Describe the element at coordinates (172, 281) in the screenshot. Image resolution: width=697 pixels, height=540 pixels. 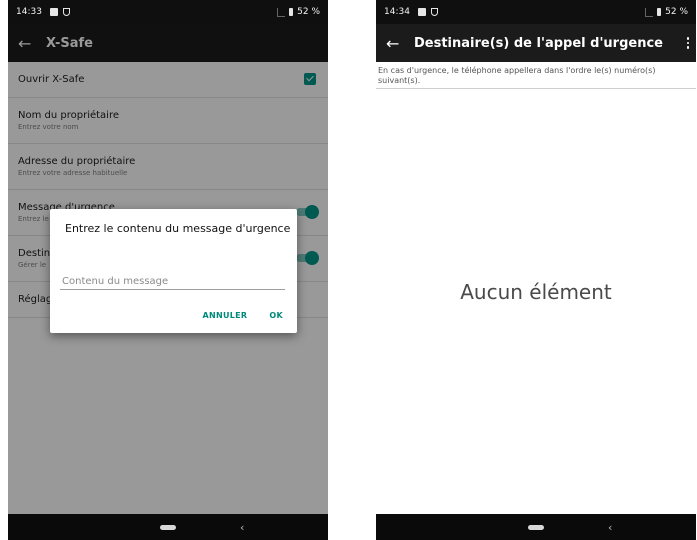
I see `message-content-input` at that location.